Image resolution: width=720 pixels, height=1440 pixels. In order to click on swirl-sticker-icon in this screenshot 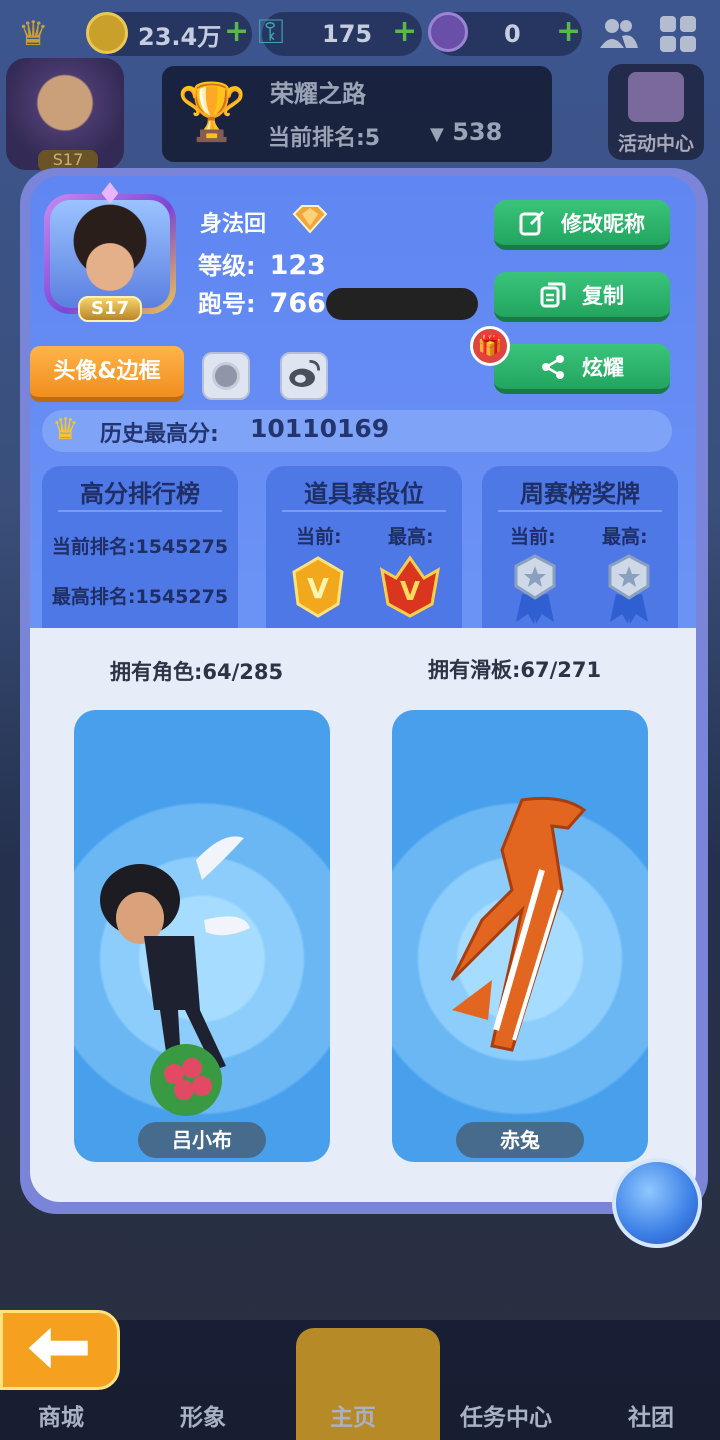, I will do `click(657, 1203)`.